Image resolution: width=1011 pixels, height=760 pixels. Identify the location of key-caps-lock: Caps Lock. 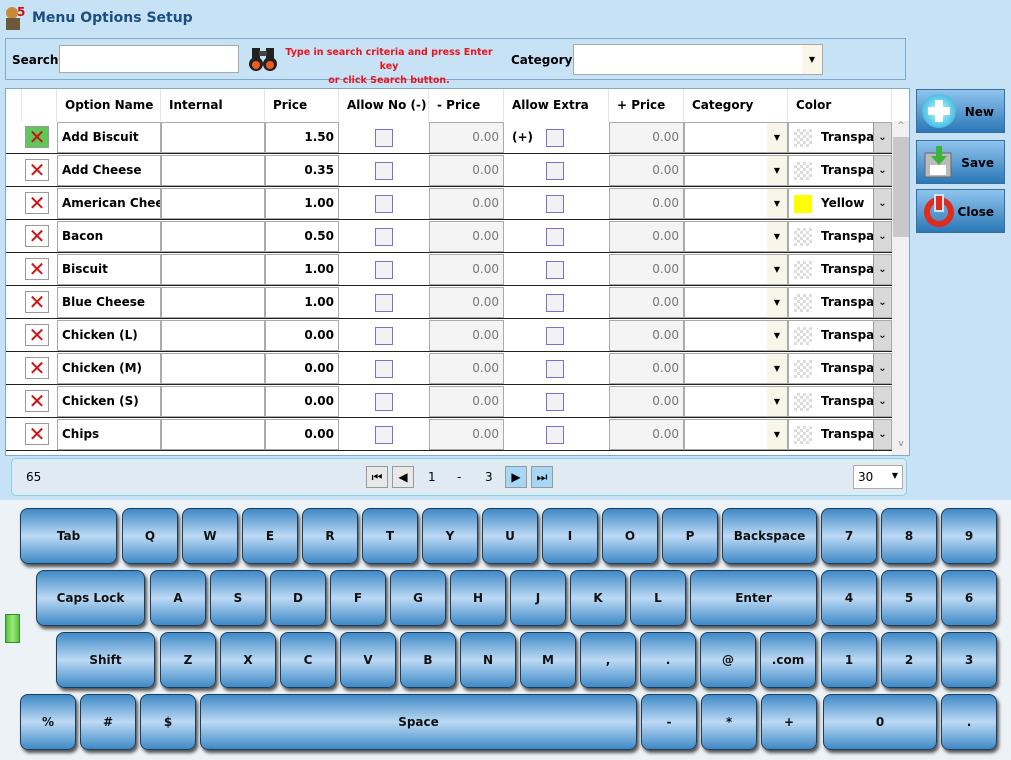
(90, 598).